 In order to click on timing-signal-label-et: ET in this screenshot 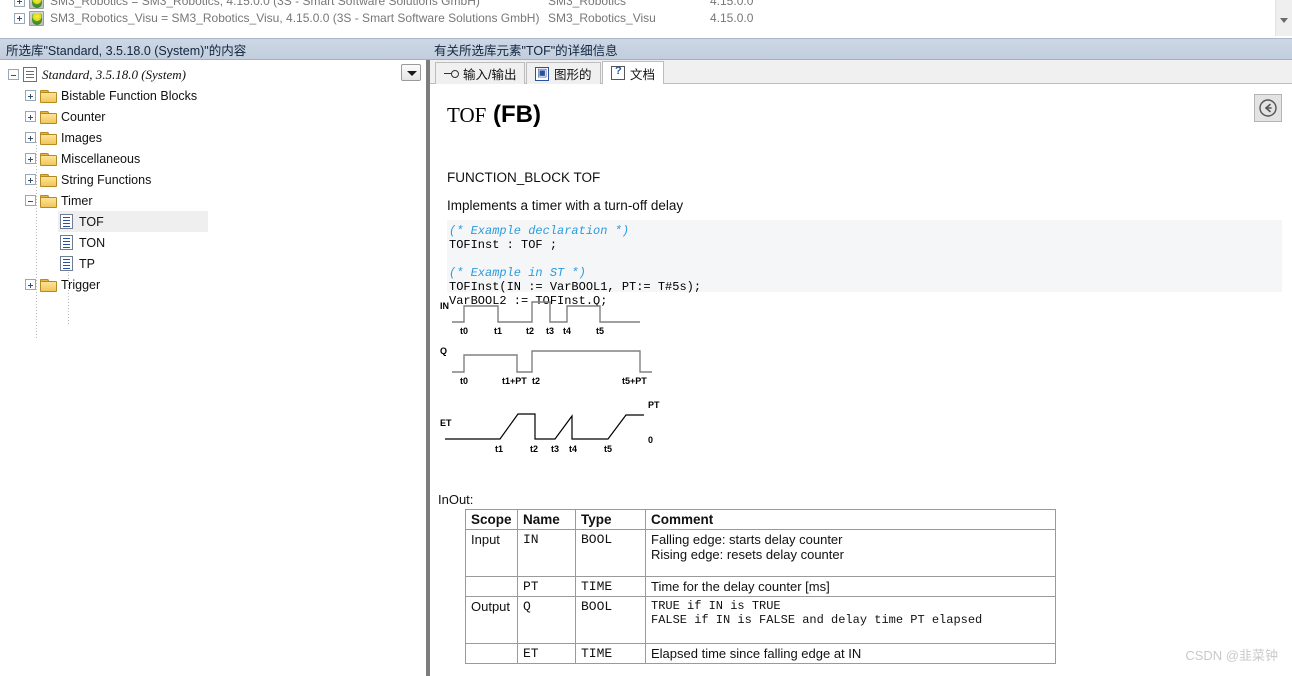, I will do `click(446, 423)`.